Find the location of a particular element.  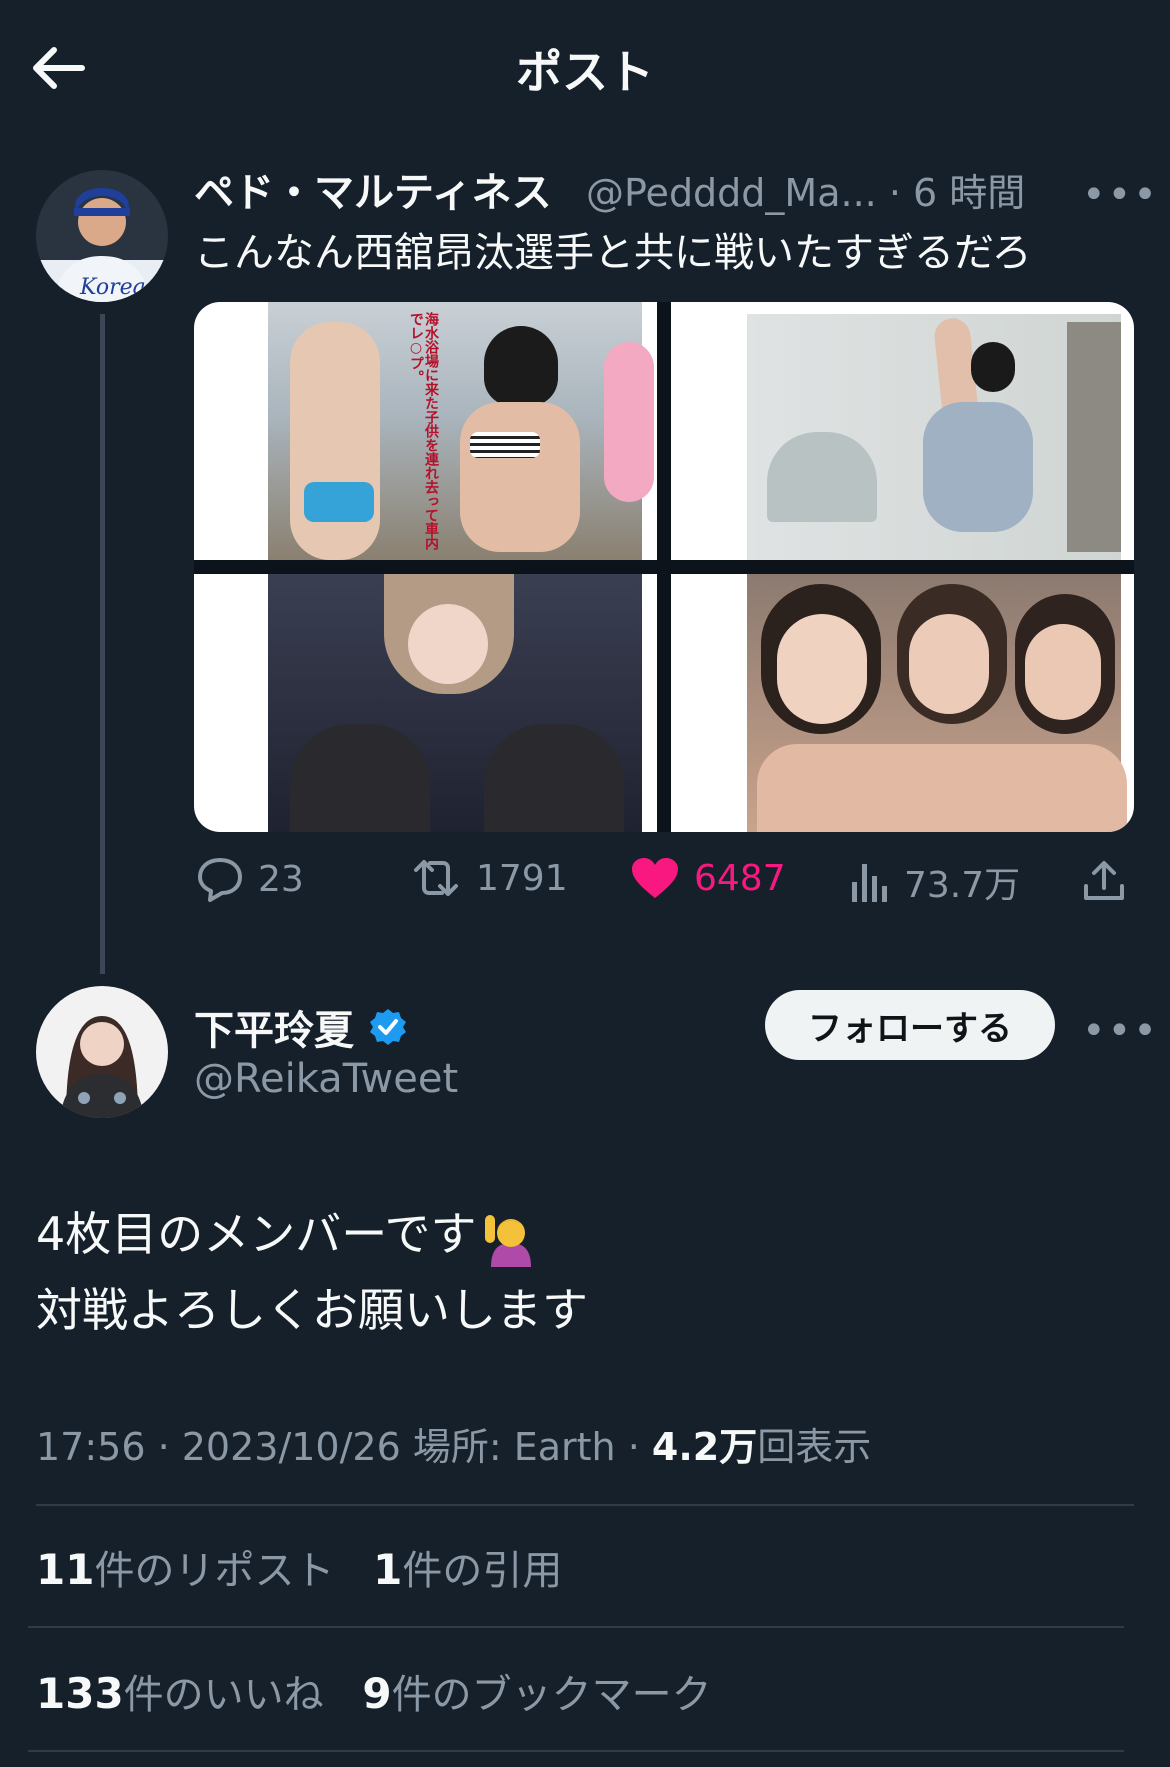

views-count: 73.7万 is located at coordinates (962, 885).